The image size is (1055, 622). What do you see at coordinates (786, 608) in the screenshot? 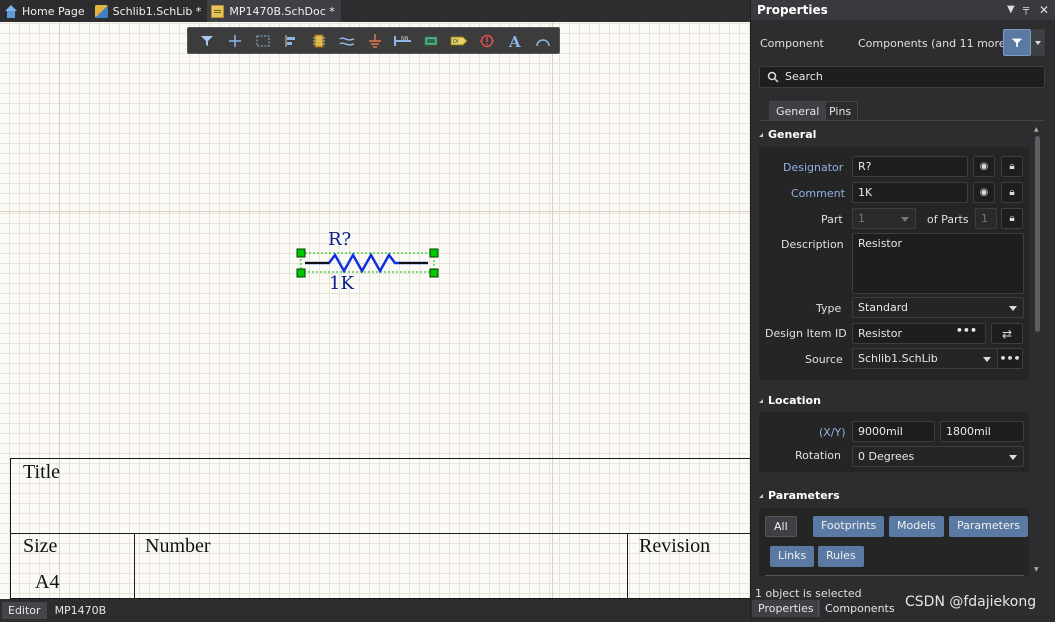
I see `tab-properties: Properties` at bounding box center [786, 608].